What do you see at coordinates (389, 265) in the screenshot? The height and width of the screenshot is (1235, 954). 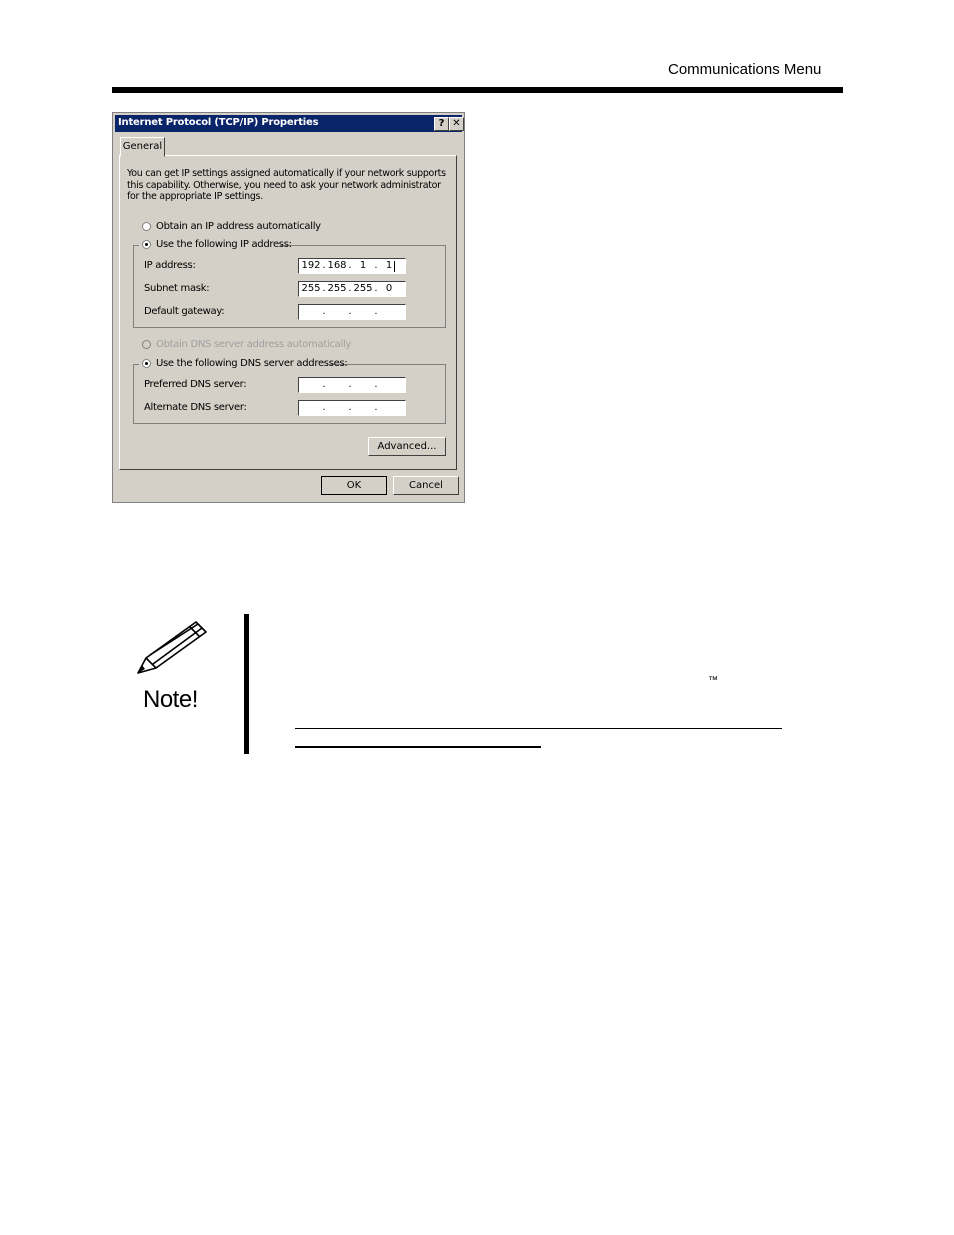 I see `ip-octet-4: 1` at bounding box center [389, 265].